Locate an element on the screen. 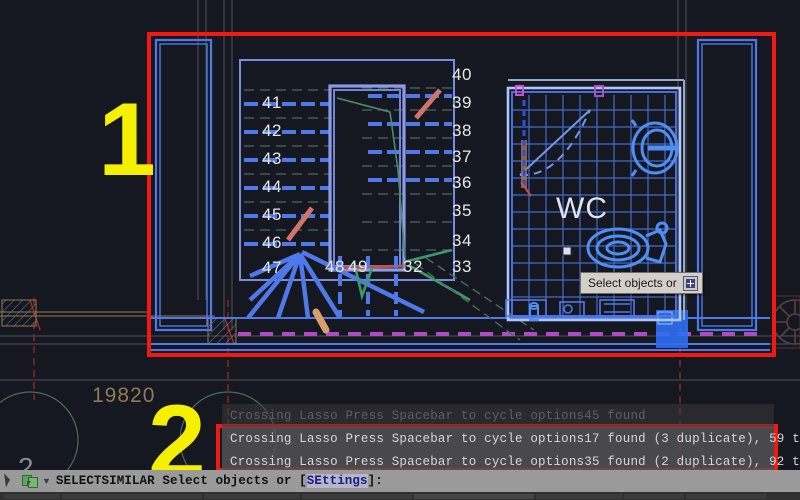  command-prompt-tail: ]: is located at coordinates (375, 481).